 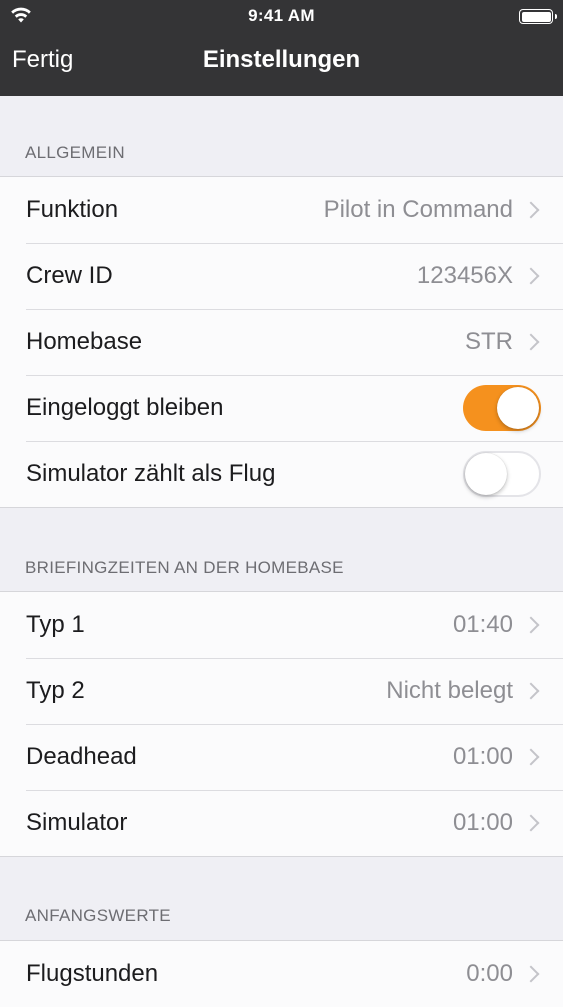 I want to click on setting-row-simulator: Simulator 01:00, so click(x=281, y=823).